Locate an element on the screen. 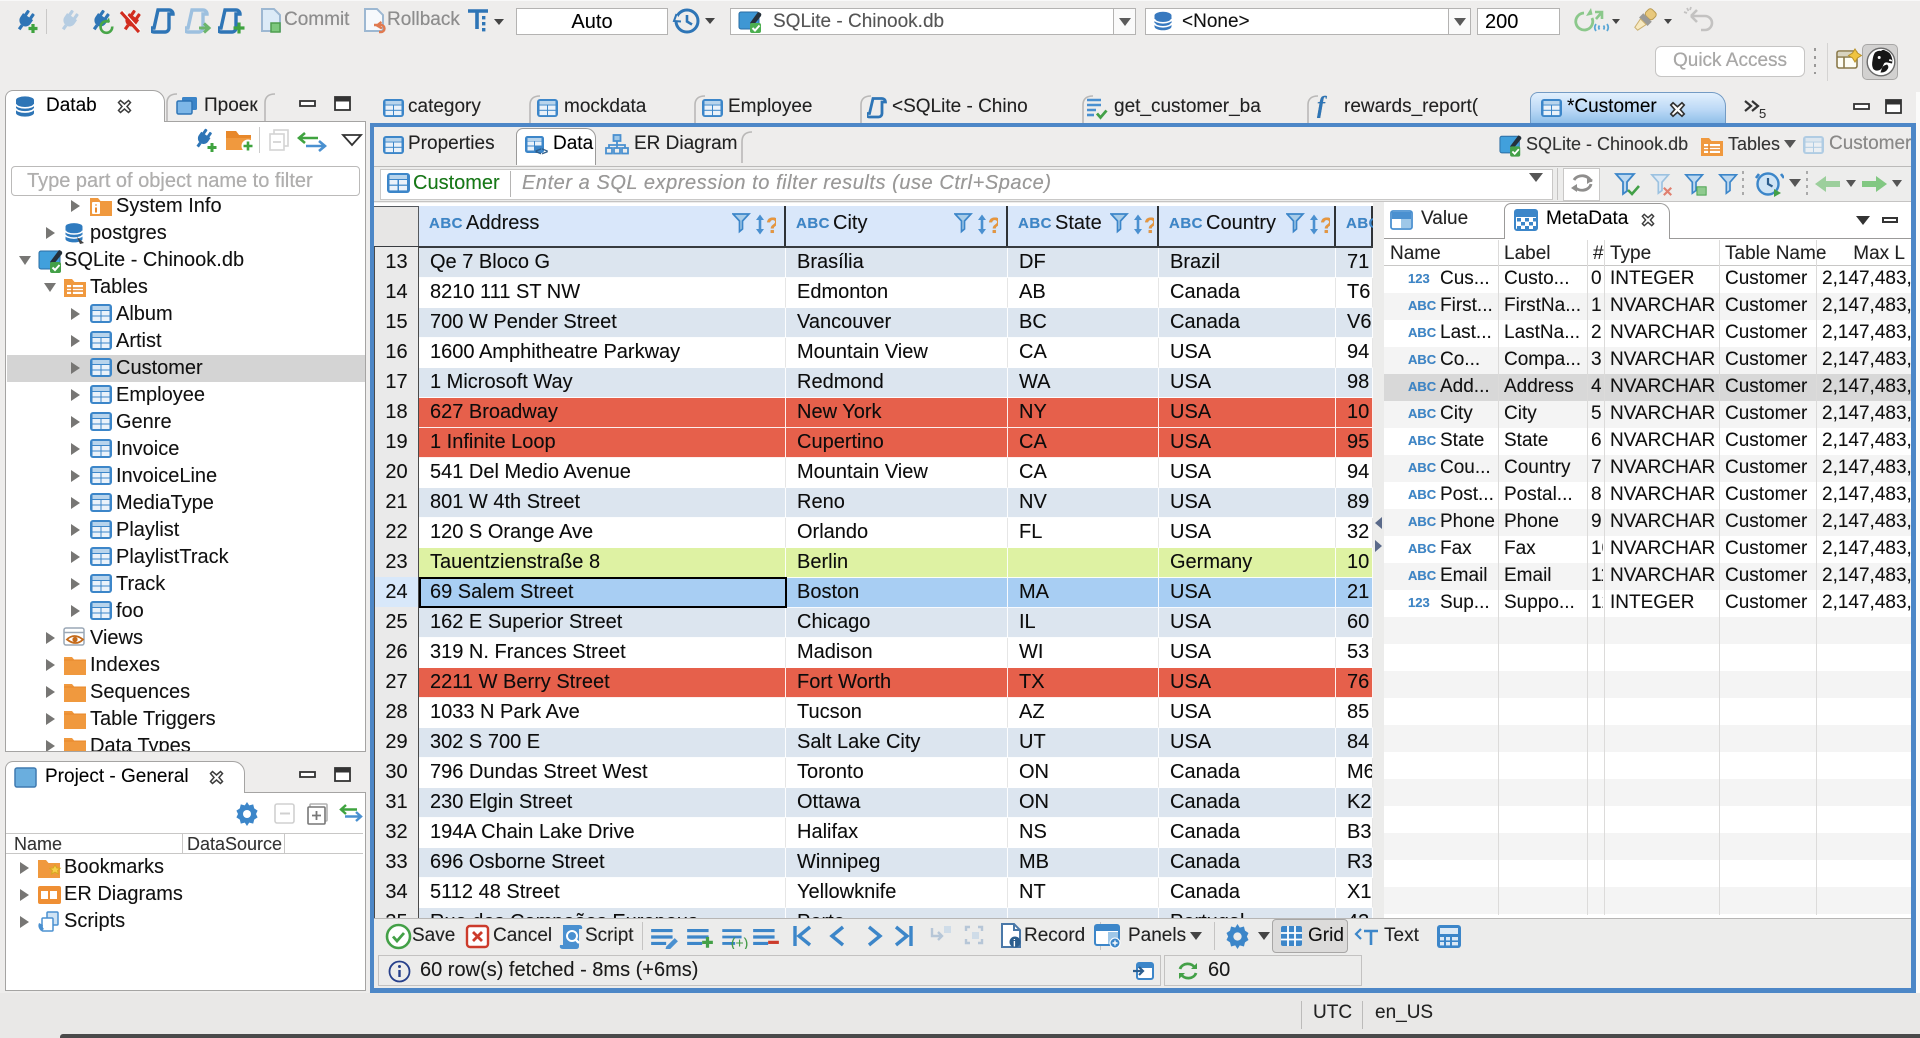  svg-text: 5 is located at coordinates (1762, 113).